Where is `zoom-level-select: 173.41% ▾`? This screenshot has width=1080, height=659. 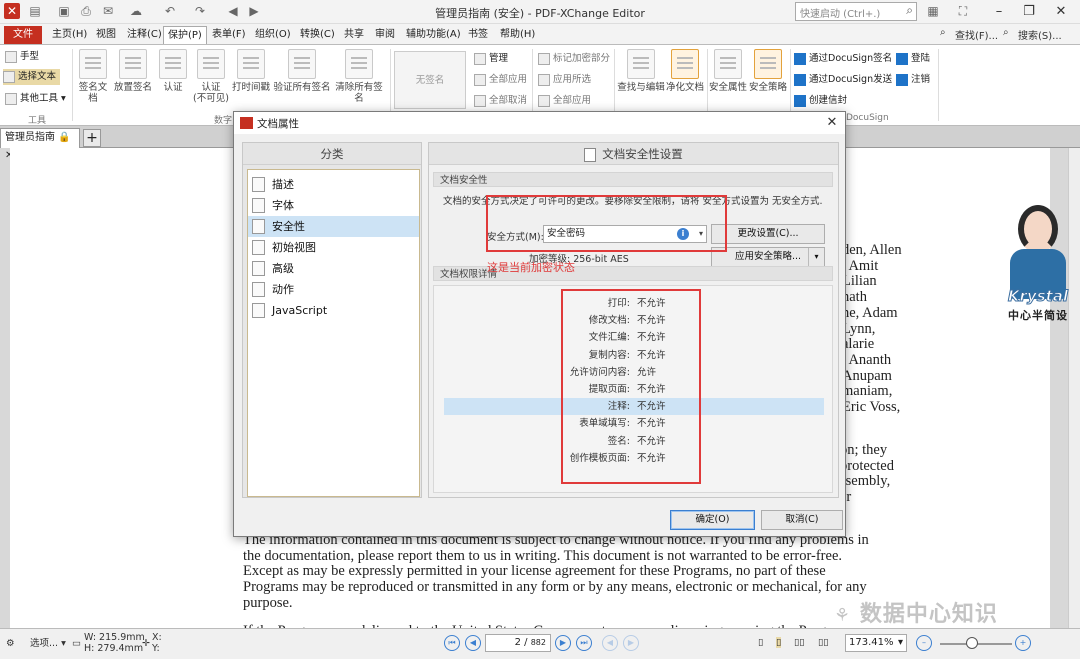
zoom-level-select: 173.41% ▾ is located at coordinates (876, 643).